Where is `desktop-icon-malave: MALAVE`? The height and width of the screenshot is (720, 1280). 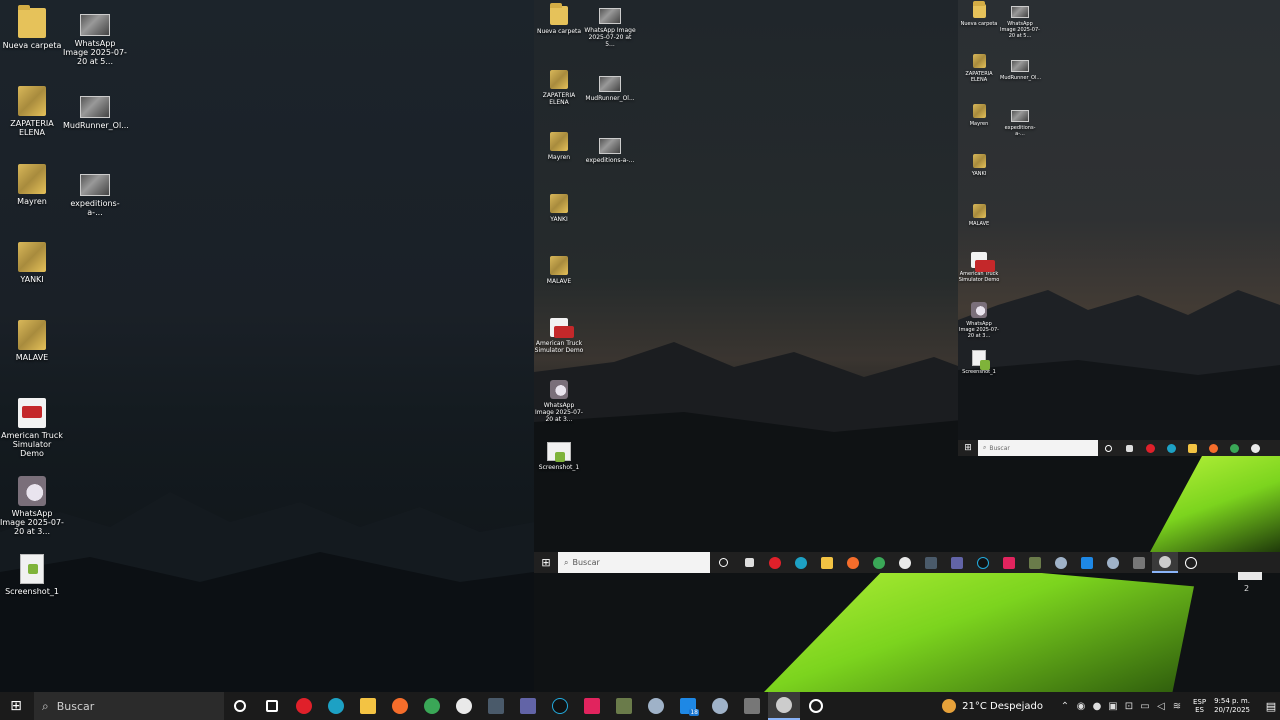 desktop-icon-malave: MALAVE is located at coordinates (32, 341).